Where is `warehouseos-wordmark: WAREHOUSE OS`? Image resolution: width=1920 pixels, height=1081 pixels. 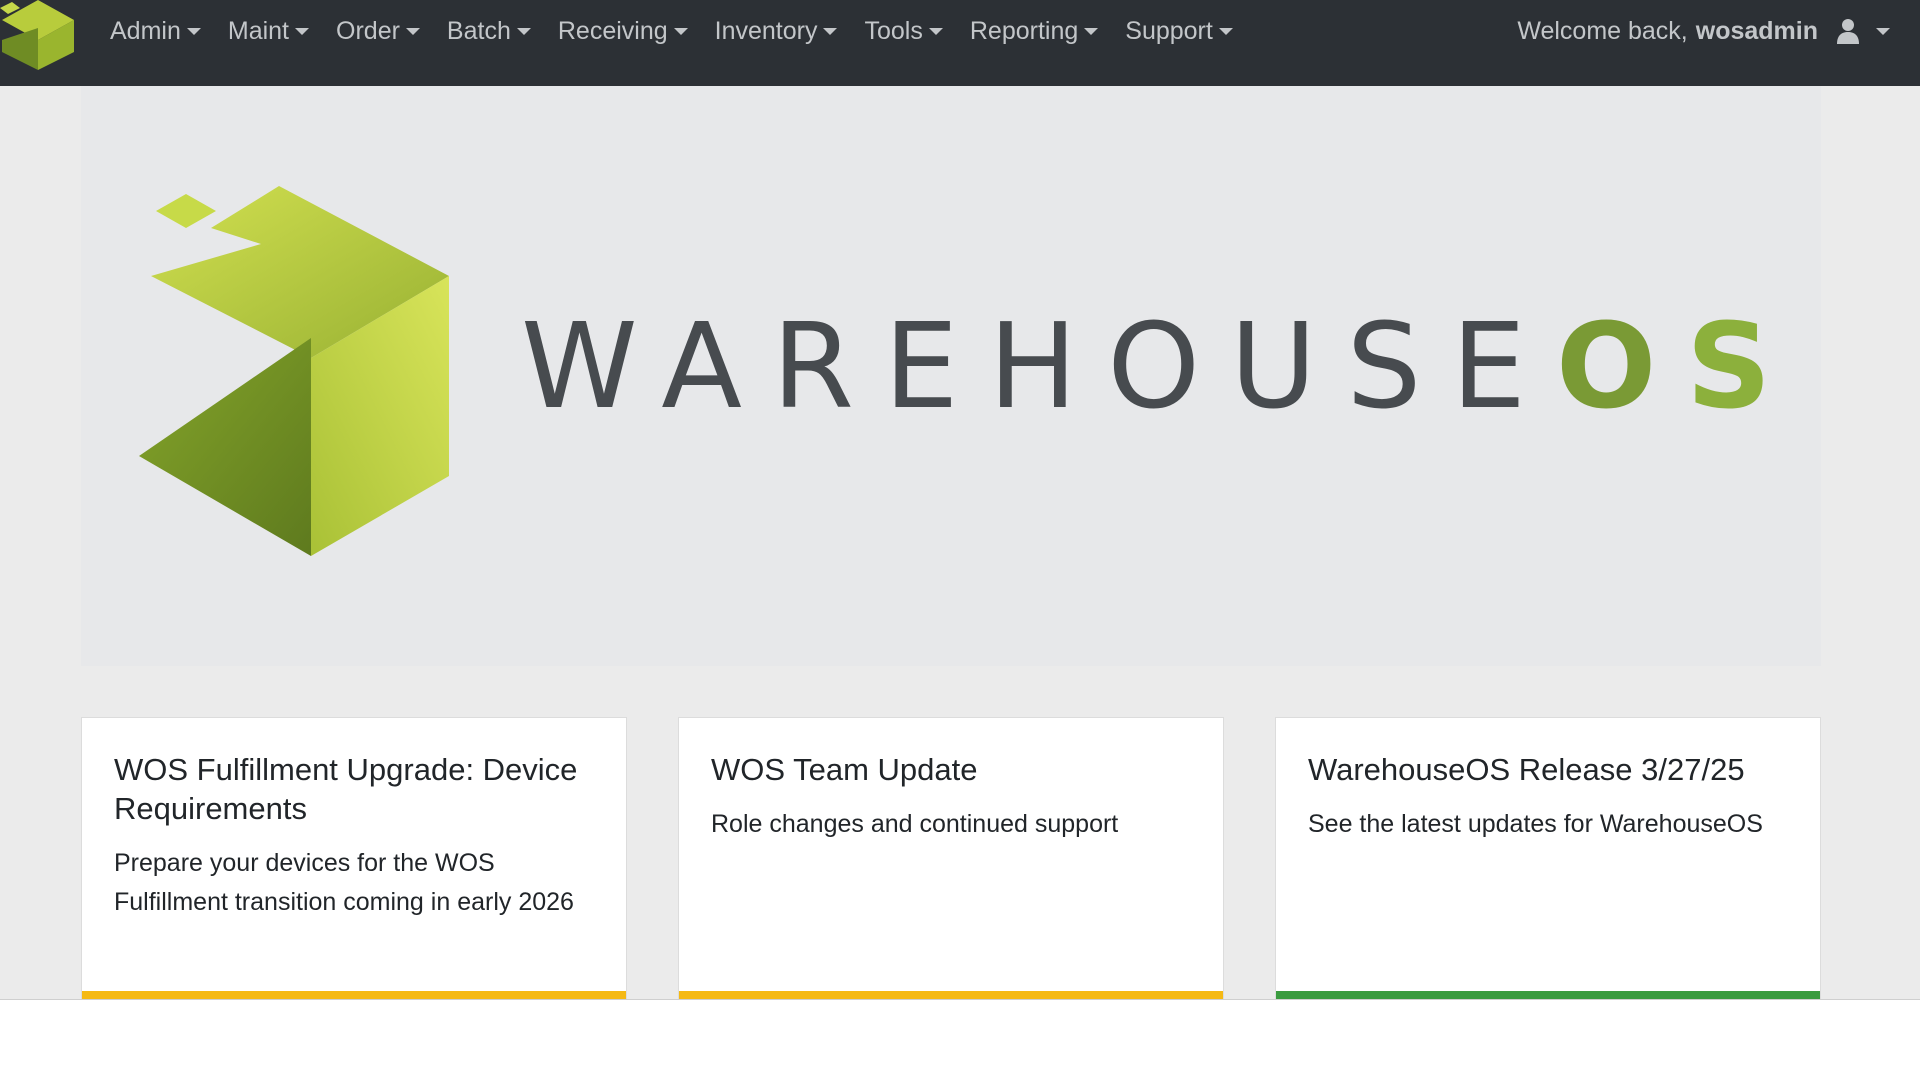
warehouseos-wordmark: WAREHOUSE OS is located at coordinates (1161, 366).